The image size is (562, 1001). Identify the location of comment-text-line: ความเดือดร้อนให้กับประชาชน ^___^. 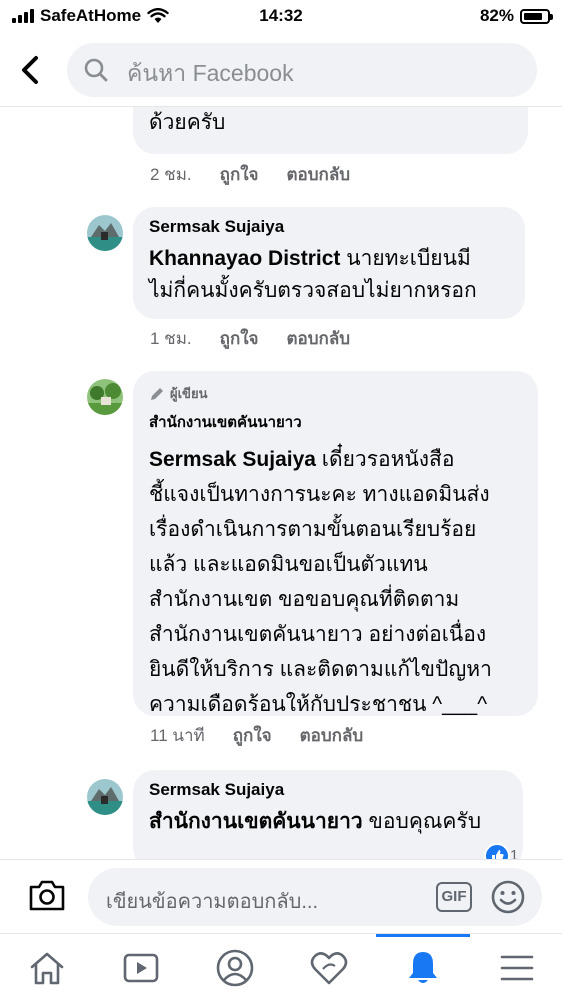
(318, 704).